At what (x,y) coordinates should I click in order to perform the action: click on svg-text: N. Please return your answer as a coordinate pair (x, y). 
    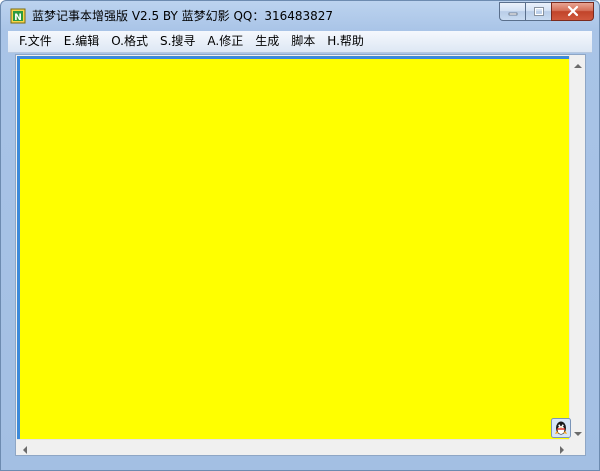
    Looking at the image, I should click on (18, 18).